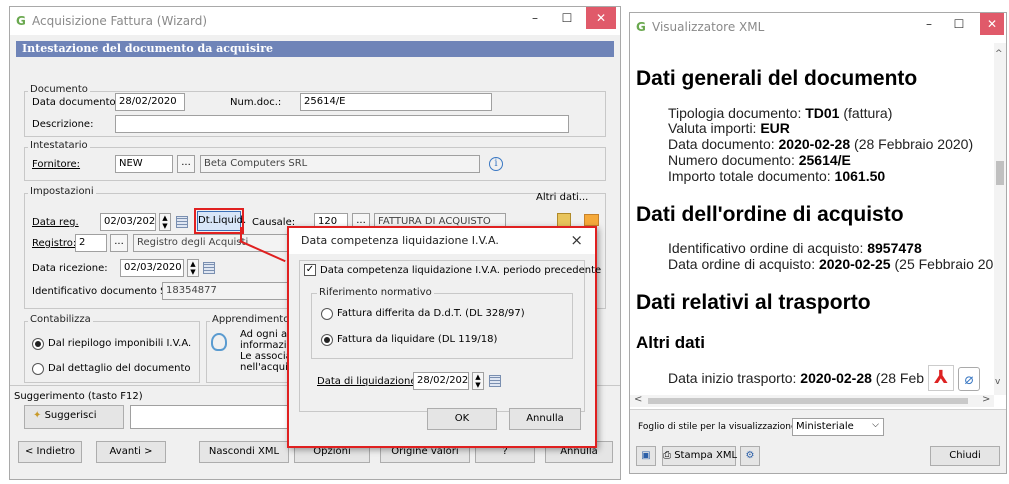 The image size is (1009, 484). Describe the element at coordinates (396, 102) in the screenshot. I see `num-doc-field: 25614/E` at that location.